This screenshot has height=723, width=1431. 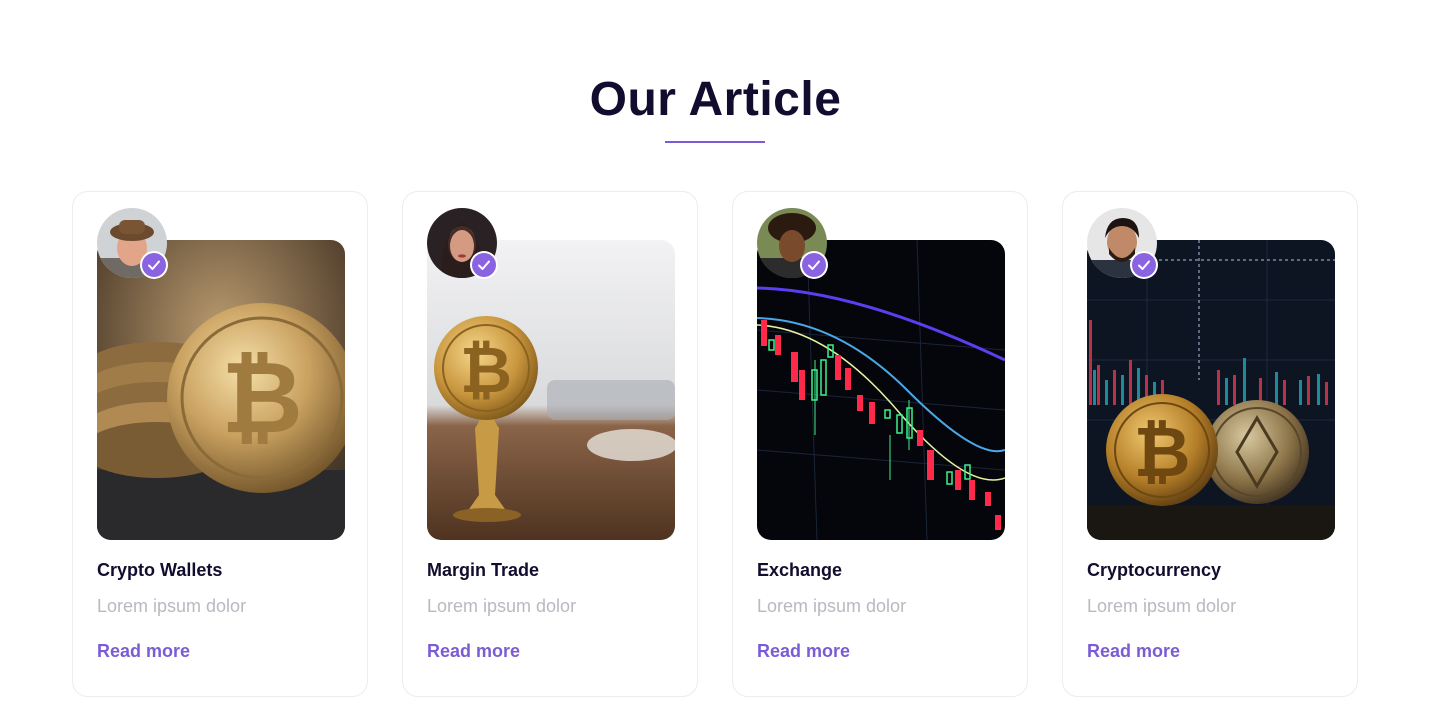 I want to click on article-card: Exchange Lorem ipsum dolor Read more, so click(x=880, y=444).